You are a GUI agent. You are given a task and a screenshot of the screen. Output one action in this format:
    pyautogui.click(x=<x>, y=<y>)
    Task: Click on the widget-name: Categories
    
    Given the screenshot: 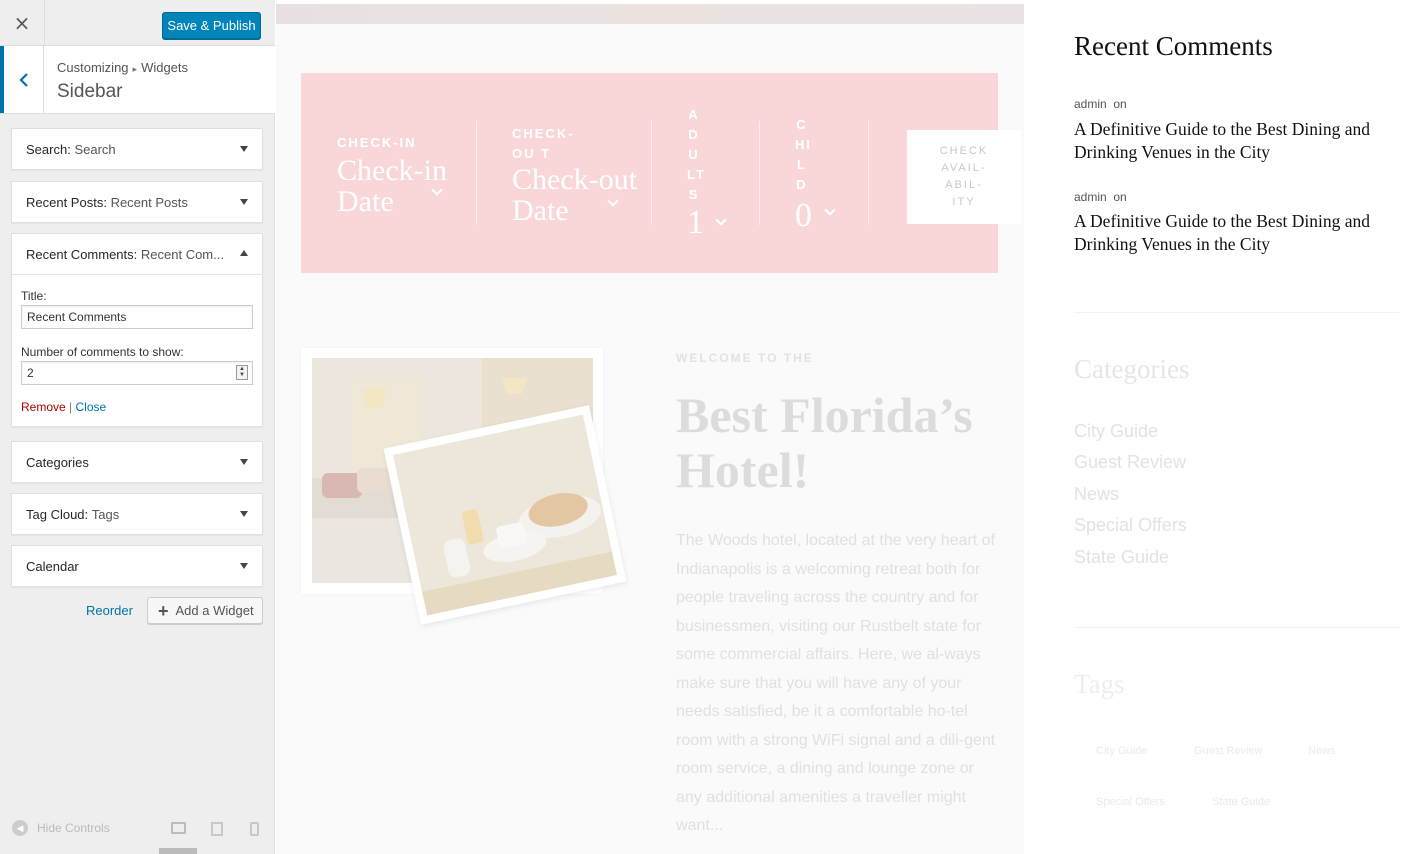 What is the action you would take?
    pyautogui.click(x=57, y=462)
    